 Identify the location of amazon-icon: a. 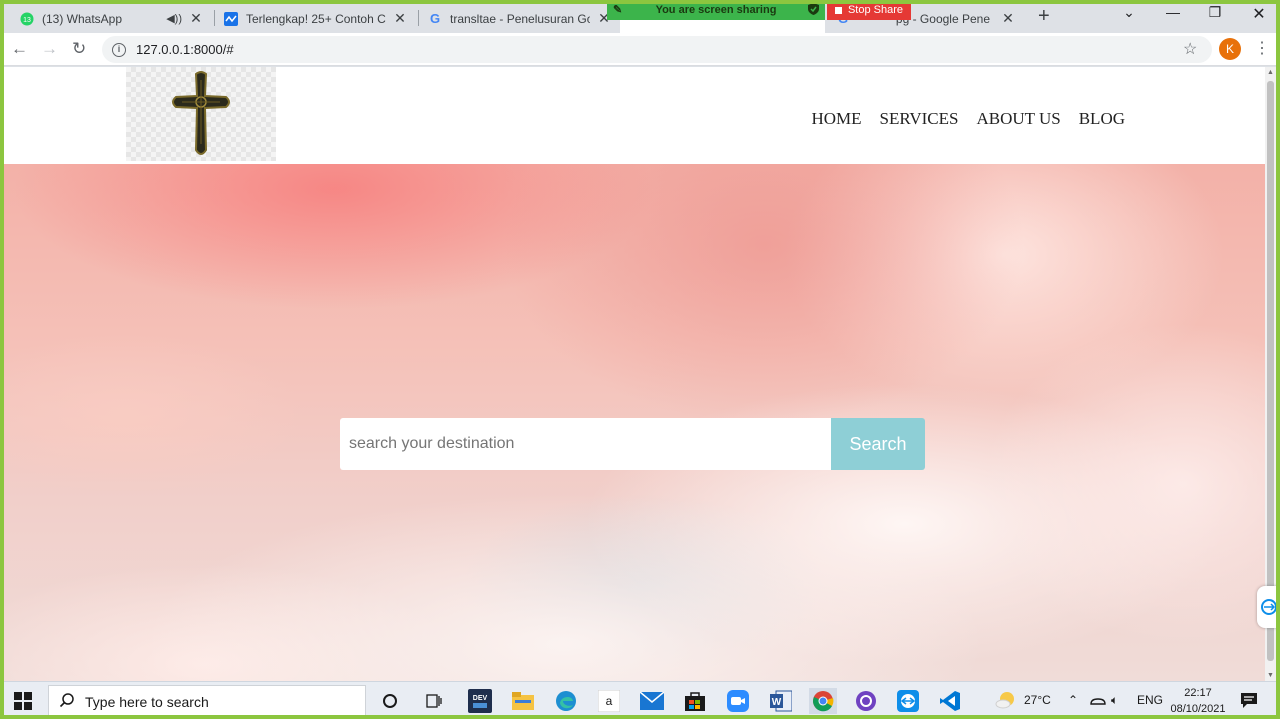
(609, 701).